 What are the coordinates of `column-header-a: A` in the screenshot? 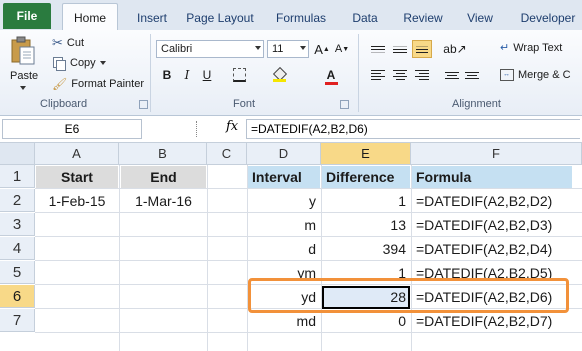 It's located at (77, 154).